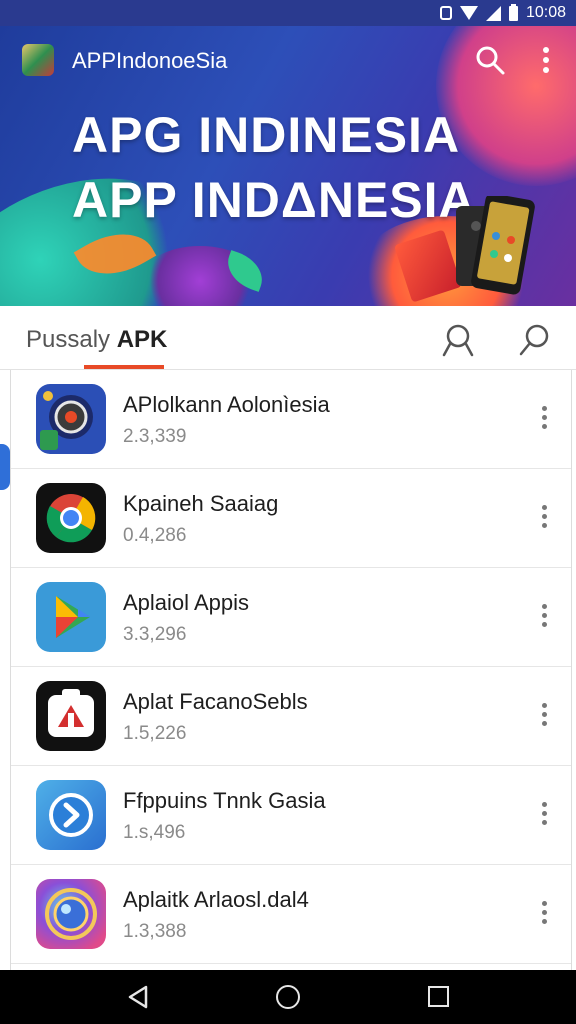 The image size is (576, 1024). What do you see at coordinates (513, 12) in the screenshot?
I see `battery-icon` at bounding box center [513, 12].